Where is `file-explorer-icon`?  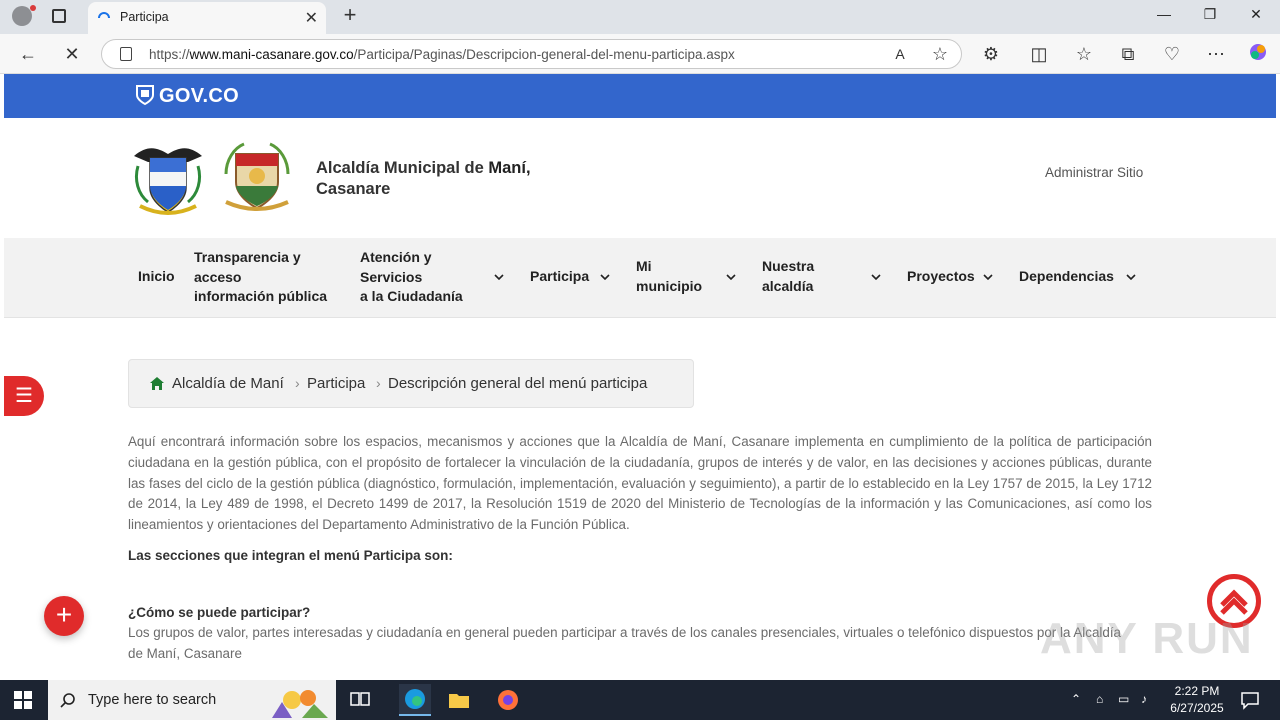 file-explorer-icon is located at coordinates (459, 700).